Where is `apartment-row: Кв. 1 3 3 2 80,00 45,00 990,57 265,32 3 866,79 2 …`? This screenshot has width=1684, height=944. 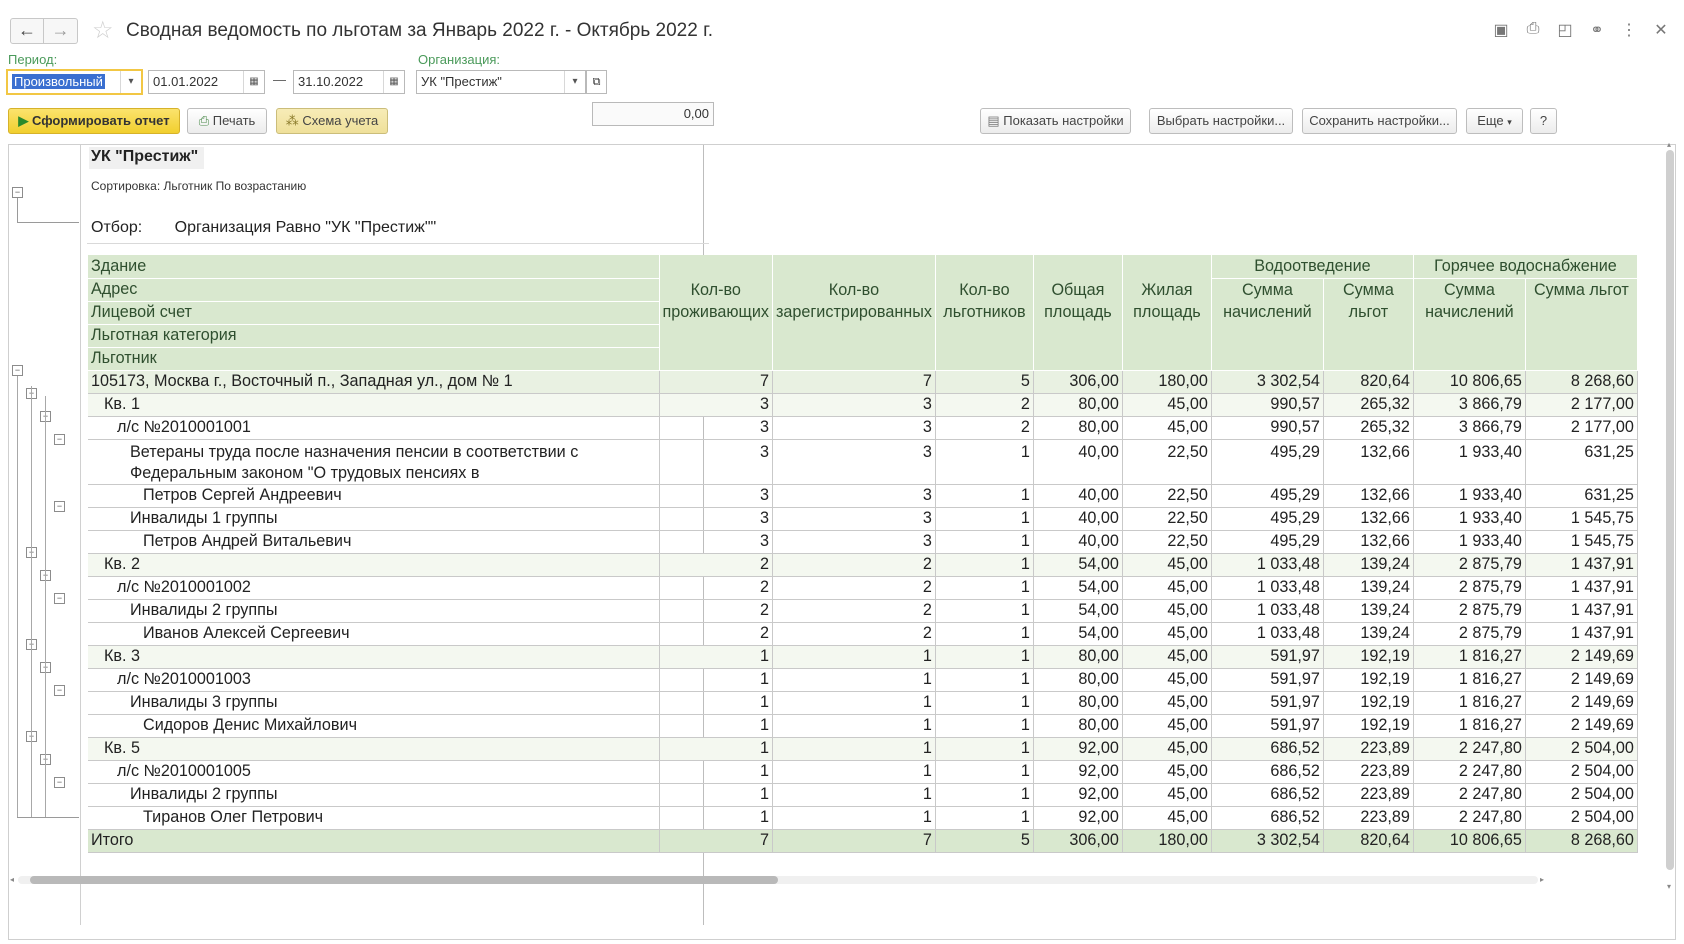 apartment-row: Кв. 1 3 3 2 80,00 45,00 990,57 265,32 3 866,79 2 … is located at coordinates (863, 405).